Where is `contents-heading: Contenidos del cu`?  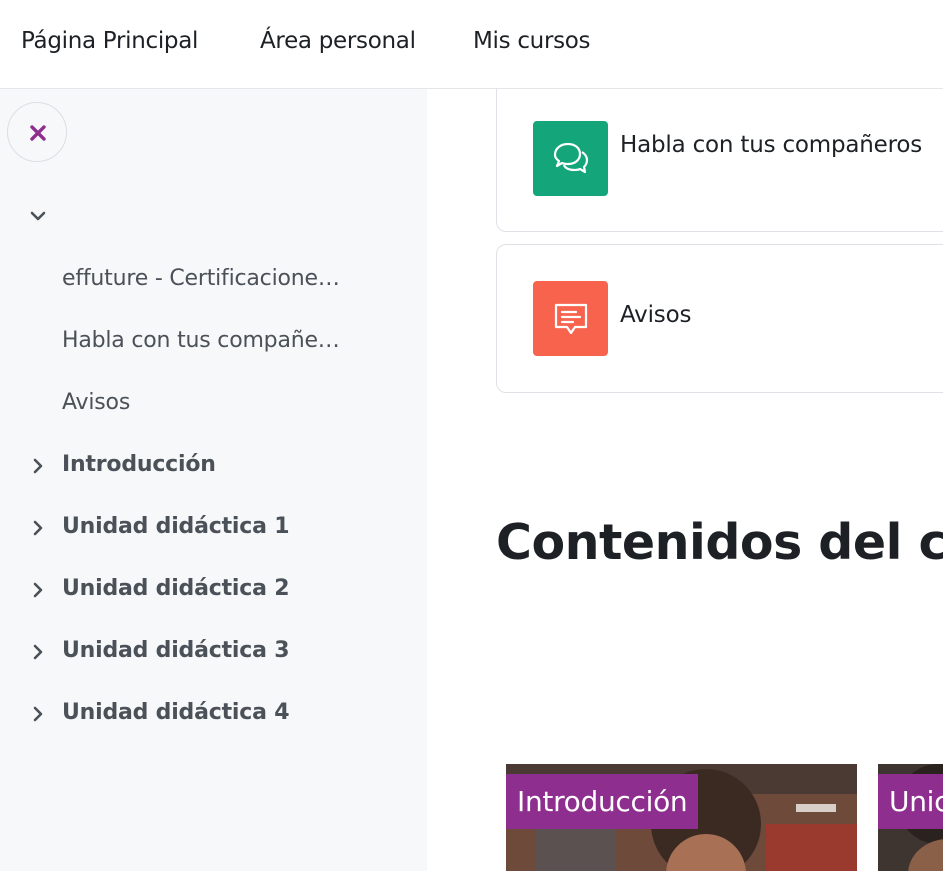
contents-heading: Contenidos del cu is located at coordinates (719, 542).